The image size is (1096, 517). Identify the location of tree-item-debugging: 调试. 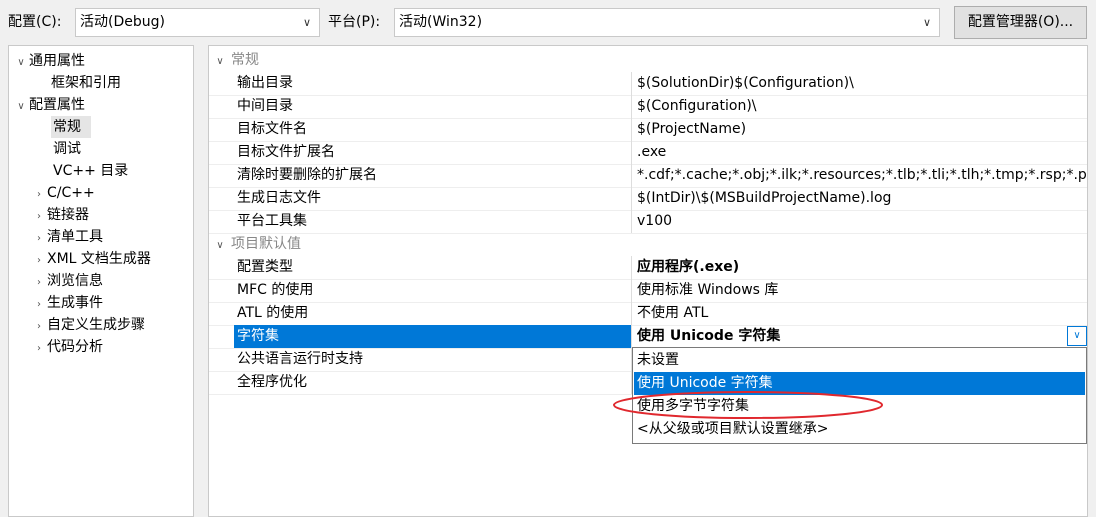
(67, 149).